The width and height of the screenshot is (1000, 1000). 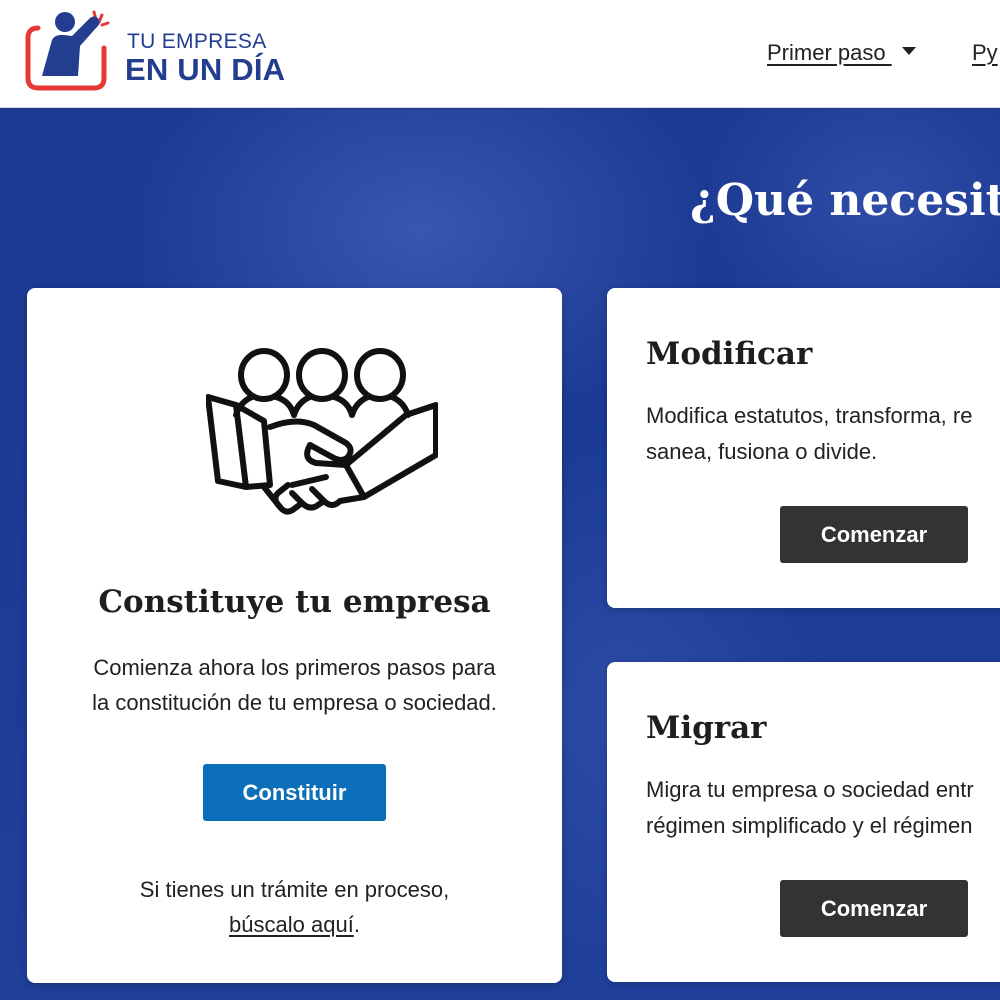 What do you see at coordinates (762, 451) in the screenshot?
I see `card-modificar-desc-line2: sanea, fusiona o divide.` at bounding box center [762, 451].